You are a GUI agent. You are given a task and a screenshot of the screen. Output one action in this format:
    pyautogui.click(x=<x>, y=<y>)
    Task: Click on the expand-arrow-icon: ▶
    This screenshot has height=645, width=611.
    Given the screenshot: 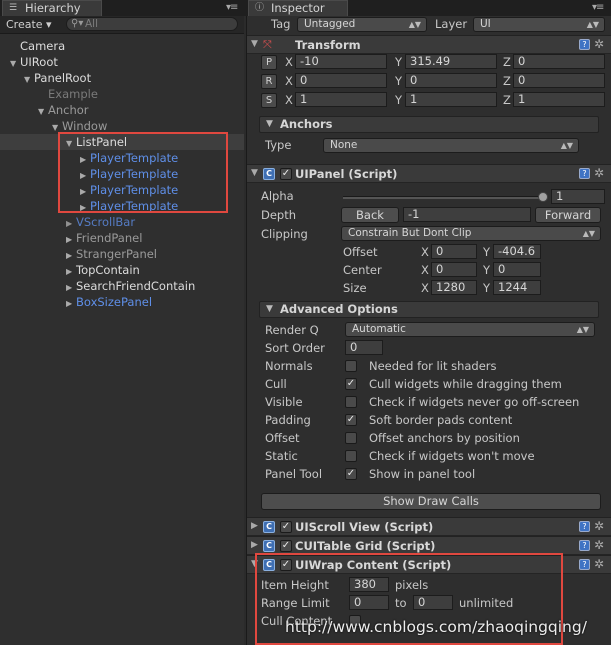 What is the action you would take?
    pyautogui.click(x=71, y=304)
    